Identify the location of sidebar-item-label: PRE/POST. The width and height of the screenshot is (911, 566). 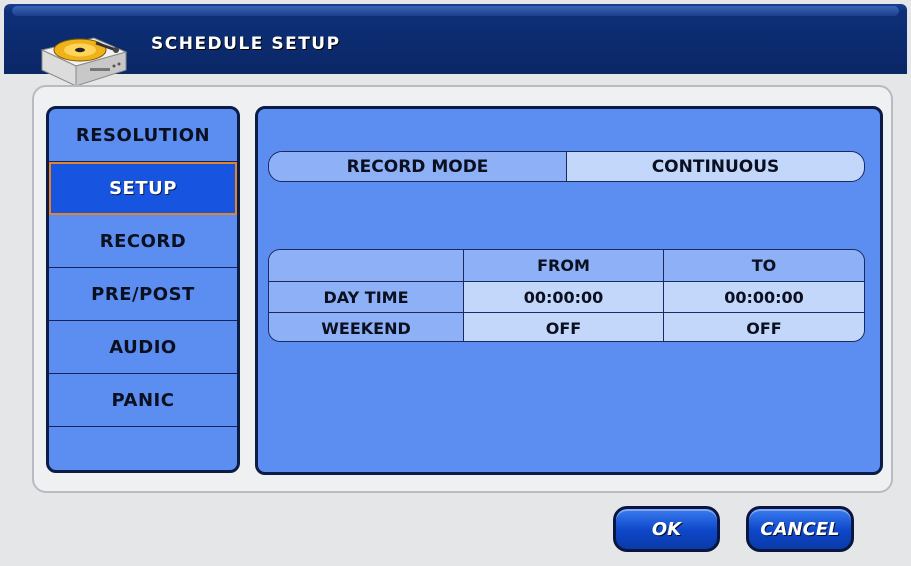
(143, 294).